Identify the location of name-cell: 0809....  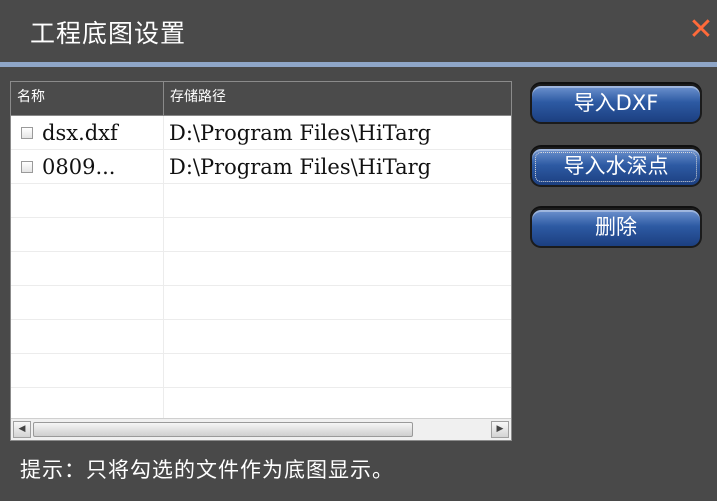
(87, 167).